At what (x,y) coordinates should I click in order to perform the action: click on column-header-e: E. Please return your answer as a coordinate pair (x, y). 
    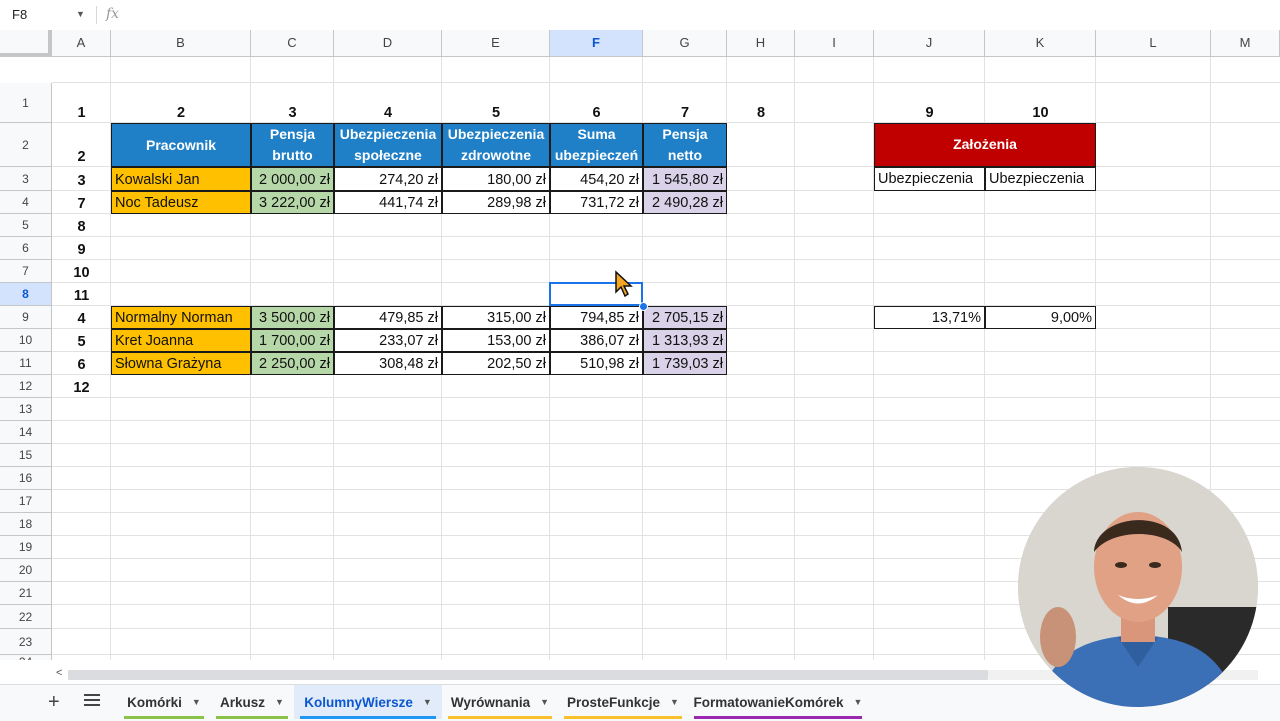
    Looking at the image, I should click on (496, 43).